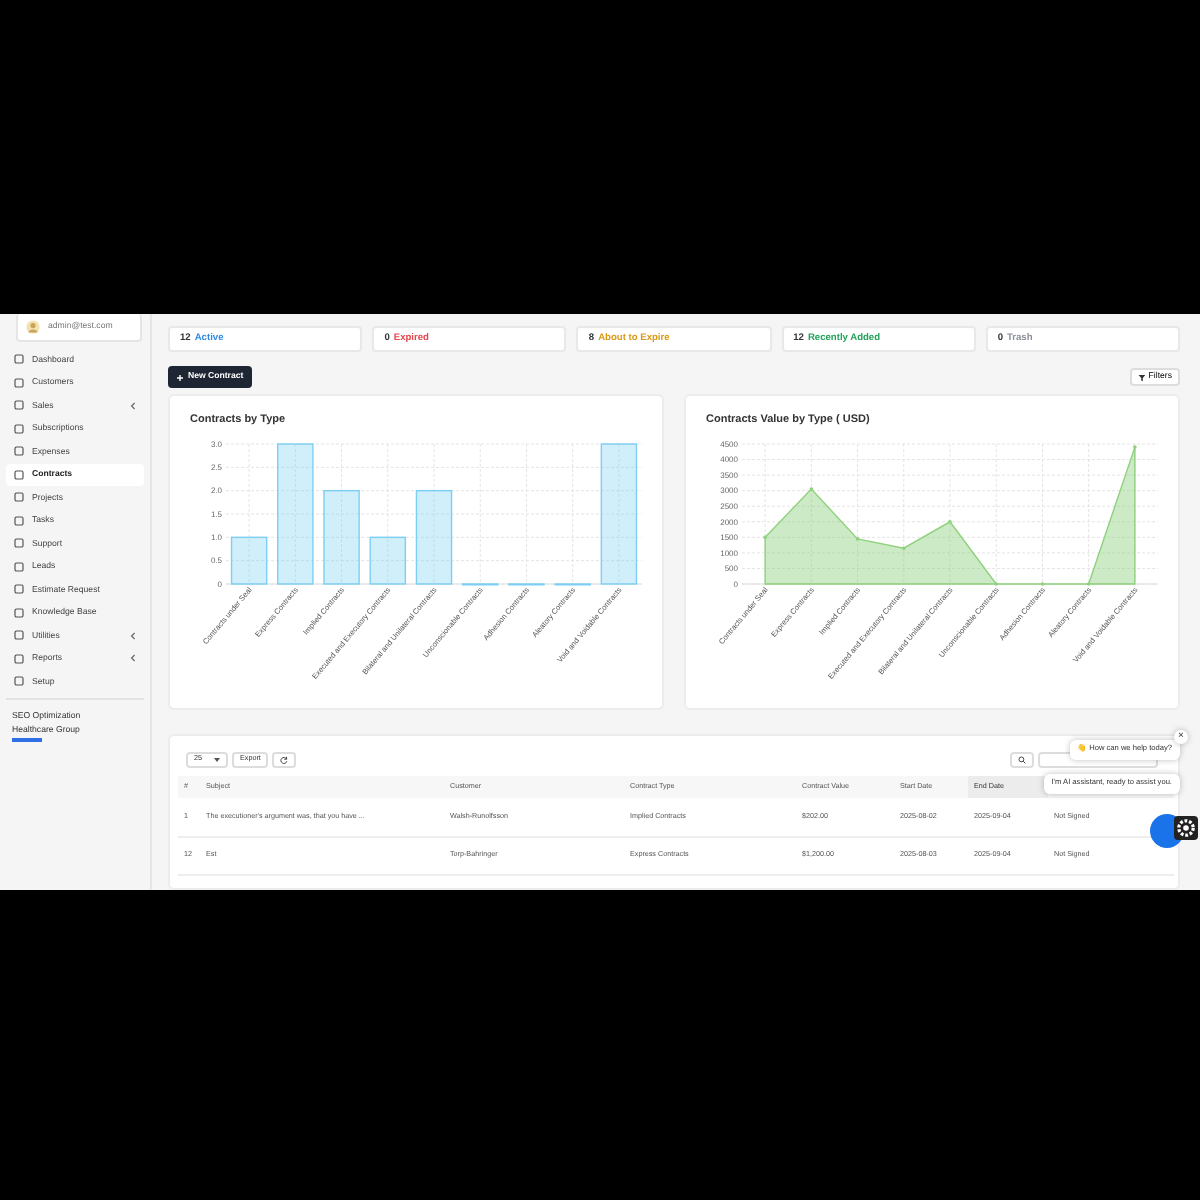  I want to click on caret-icon, so click(217, 760).